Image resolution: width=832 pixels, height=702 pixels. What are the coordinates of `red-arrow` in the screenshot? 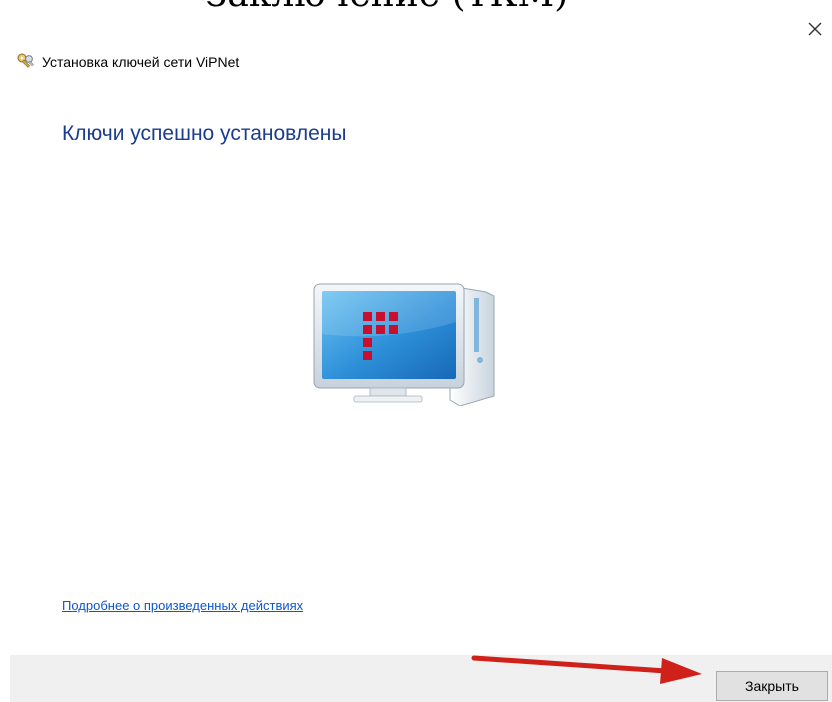 It's located at (586, 669).